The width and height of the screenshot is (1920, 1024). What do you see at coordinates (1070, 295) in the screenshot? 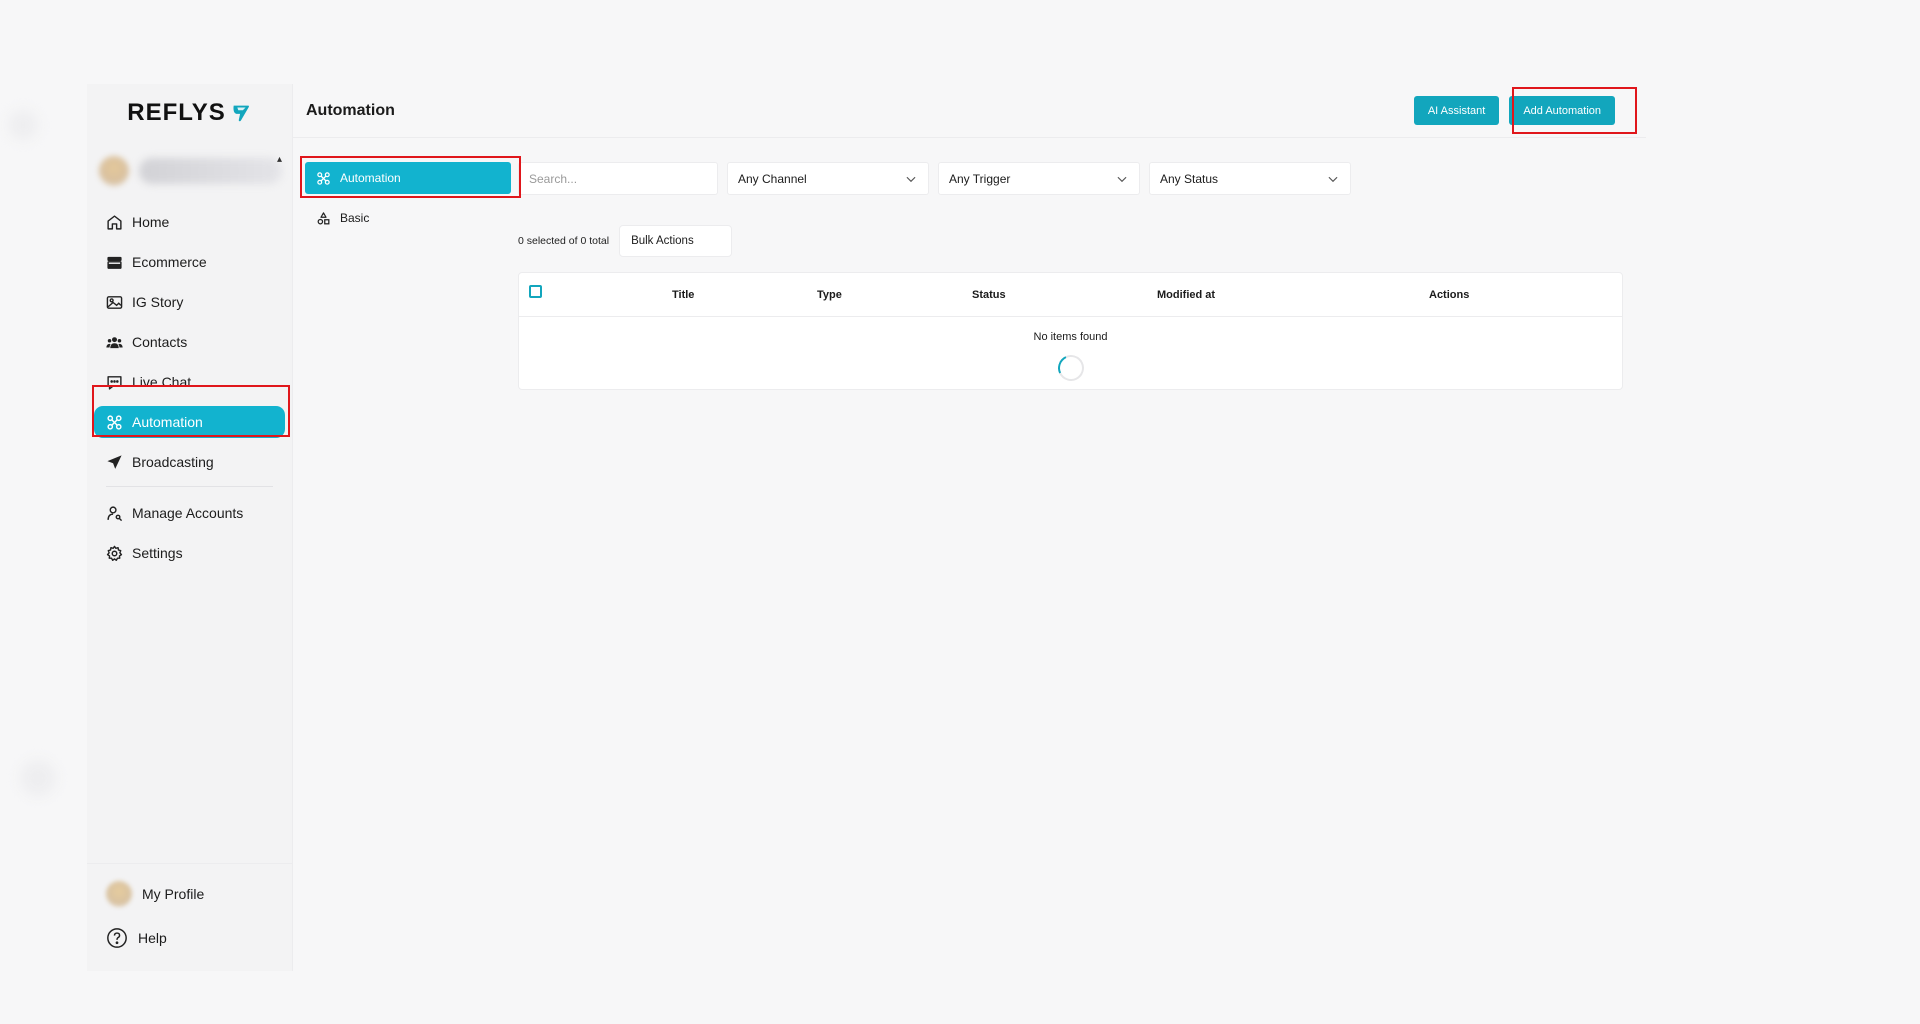
I see `table-header: Title Type Status Modified at Actions` at bounding box center [1070, 295].